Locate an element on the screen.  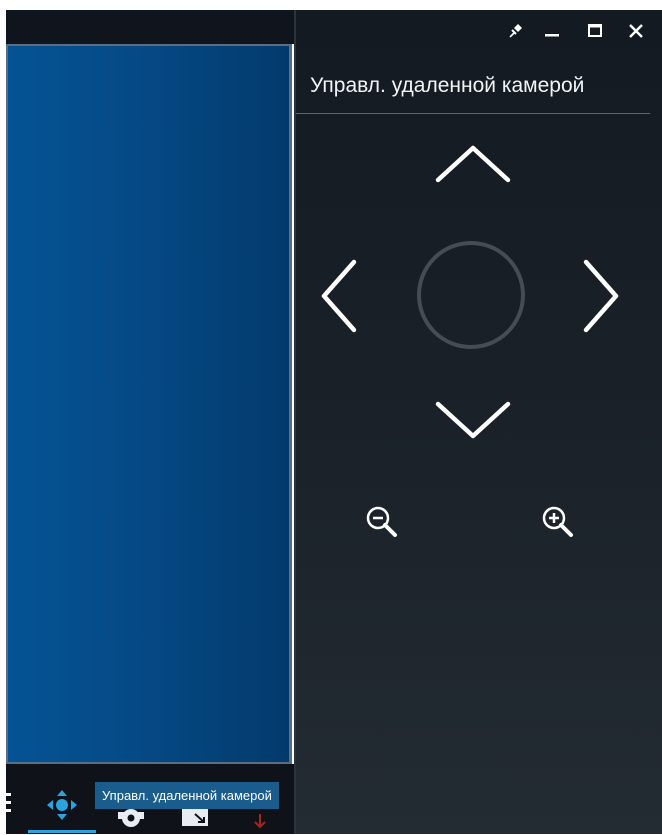
minimize-icon is located at coordinates (552, 31).